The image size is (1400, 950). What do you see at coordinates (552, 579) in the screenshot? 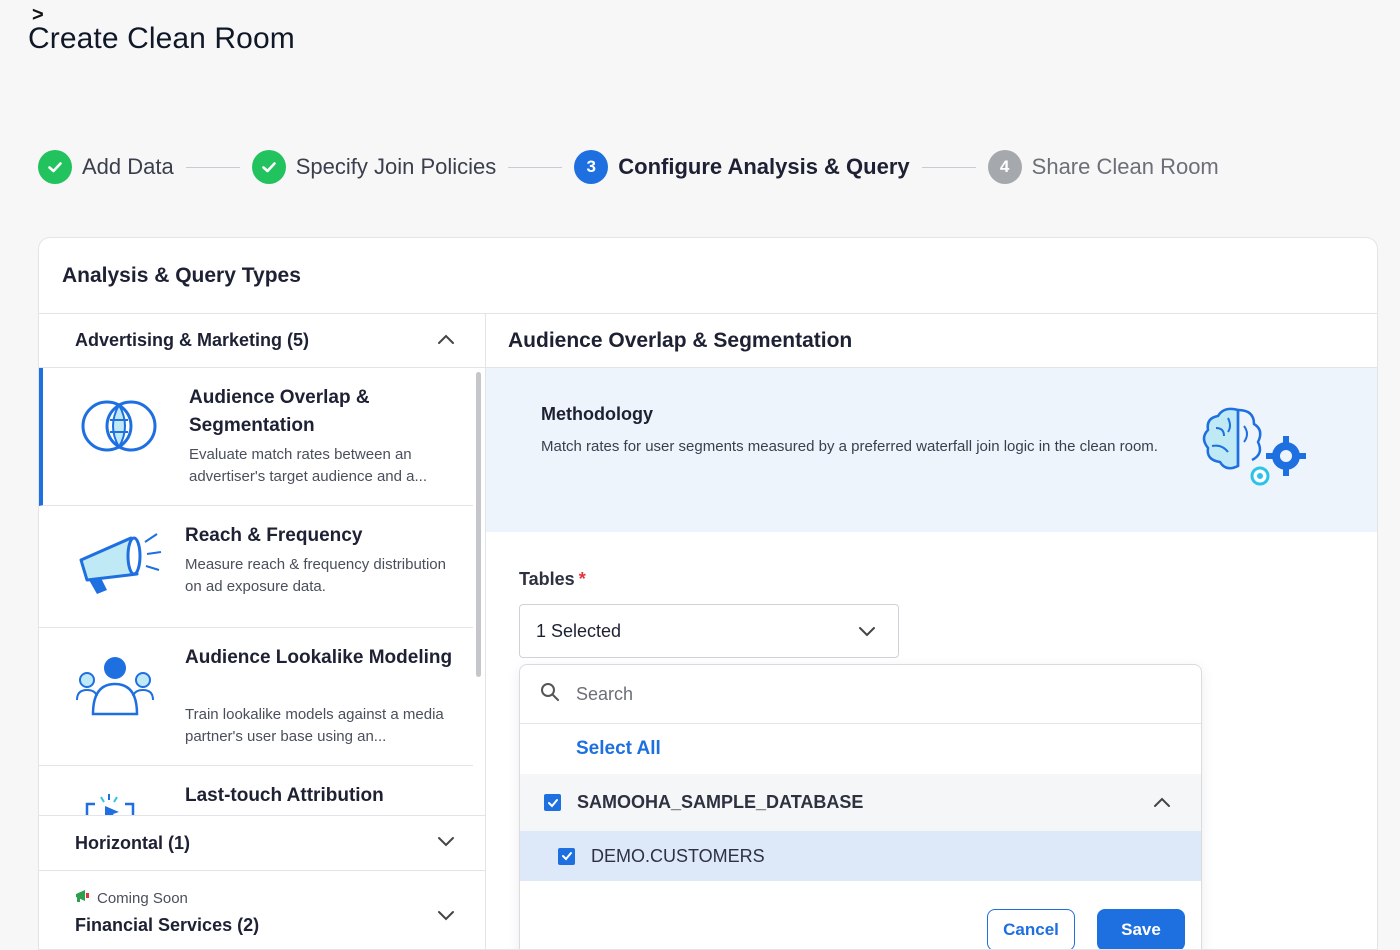
I see `tables-label: Tables *` at bounding box center [552, 579].